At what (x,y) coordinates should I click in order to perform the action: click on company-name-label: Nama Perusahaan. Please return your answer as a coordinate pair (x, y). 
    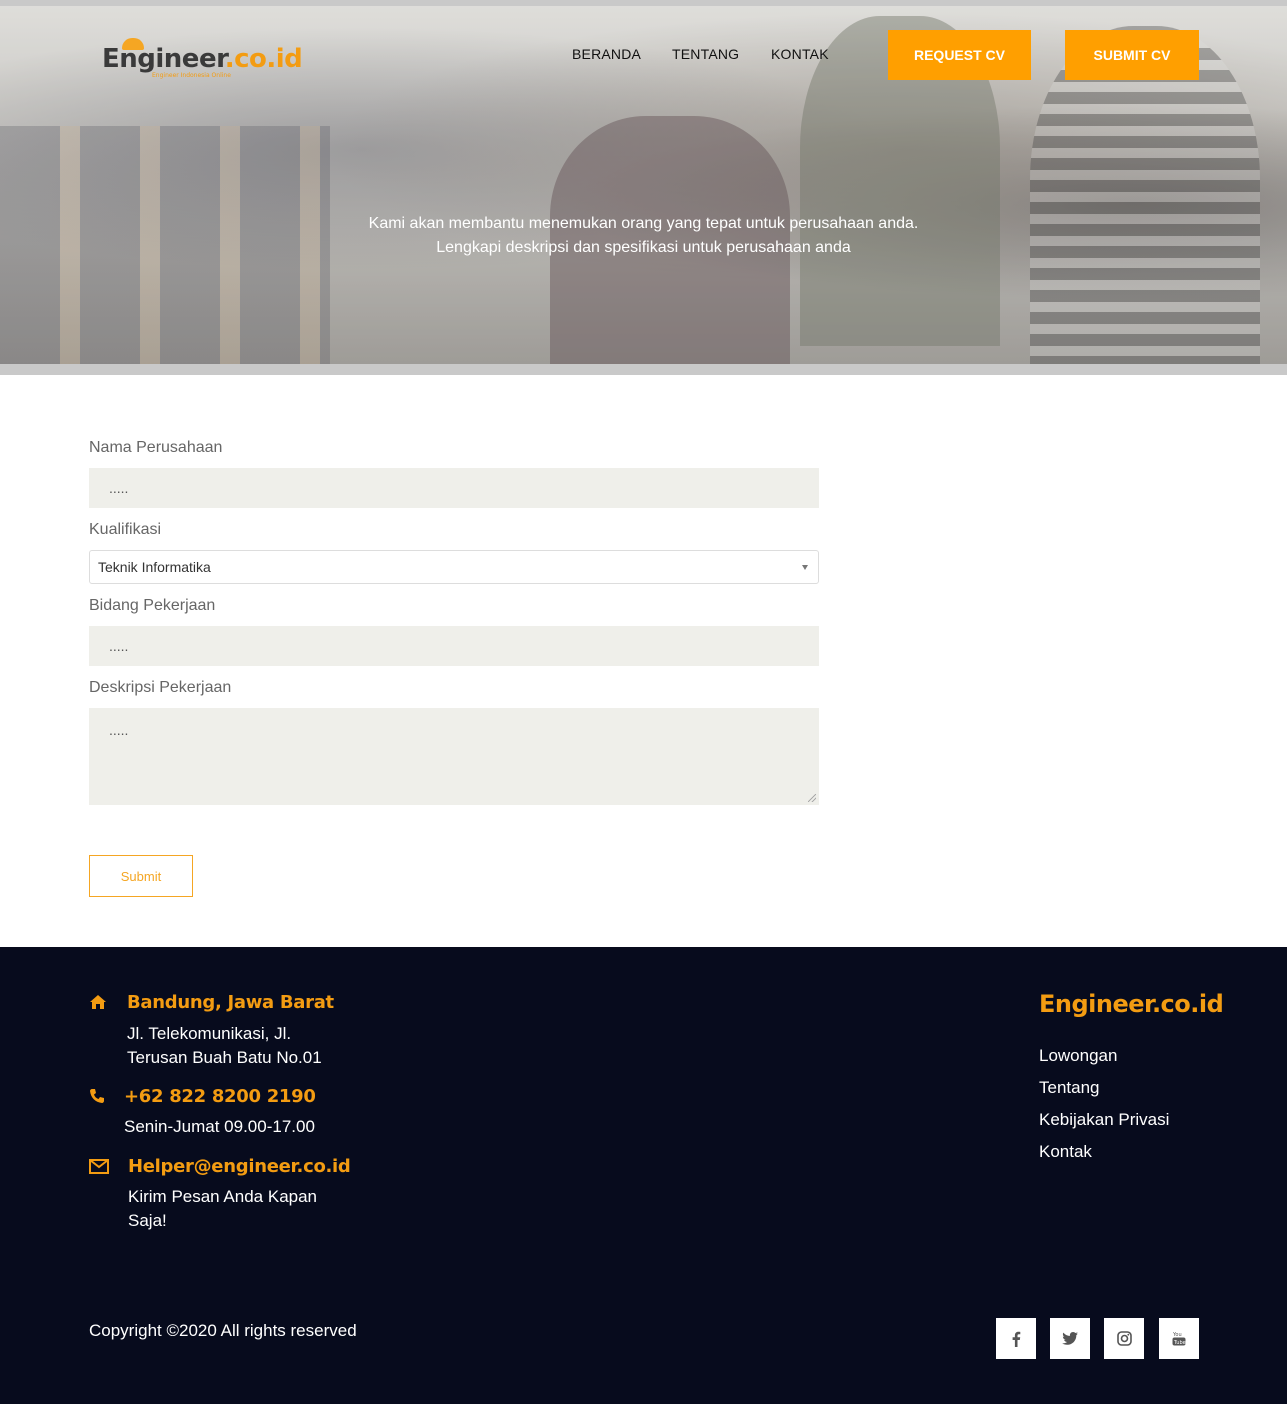
    Looking at the image, I should click on (156, 447).